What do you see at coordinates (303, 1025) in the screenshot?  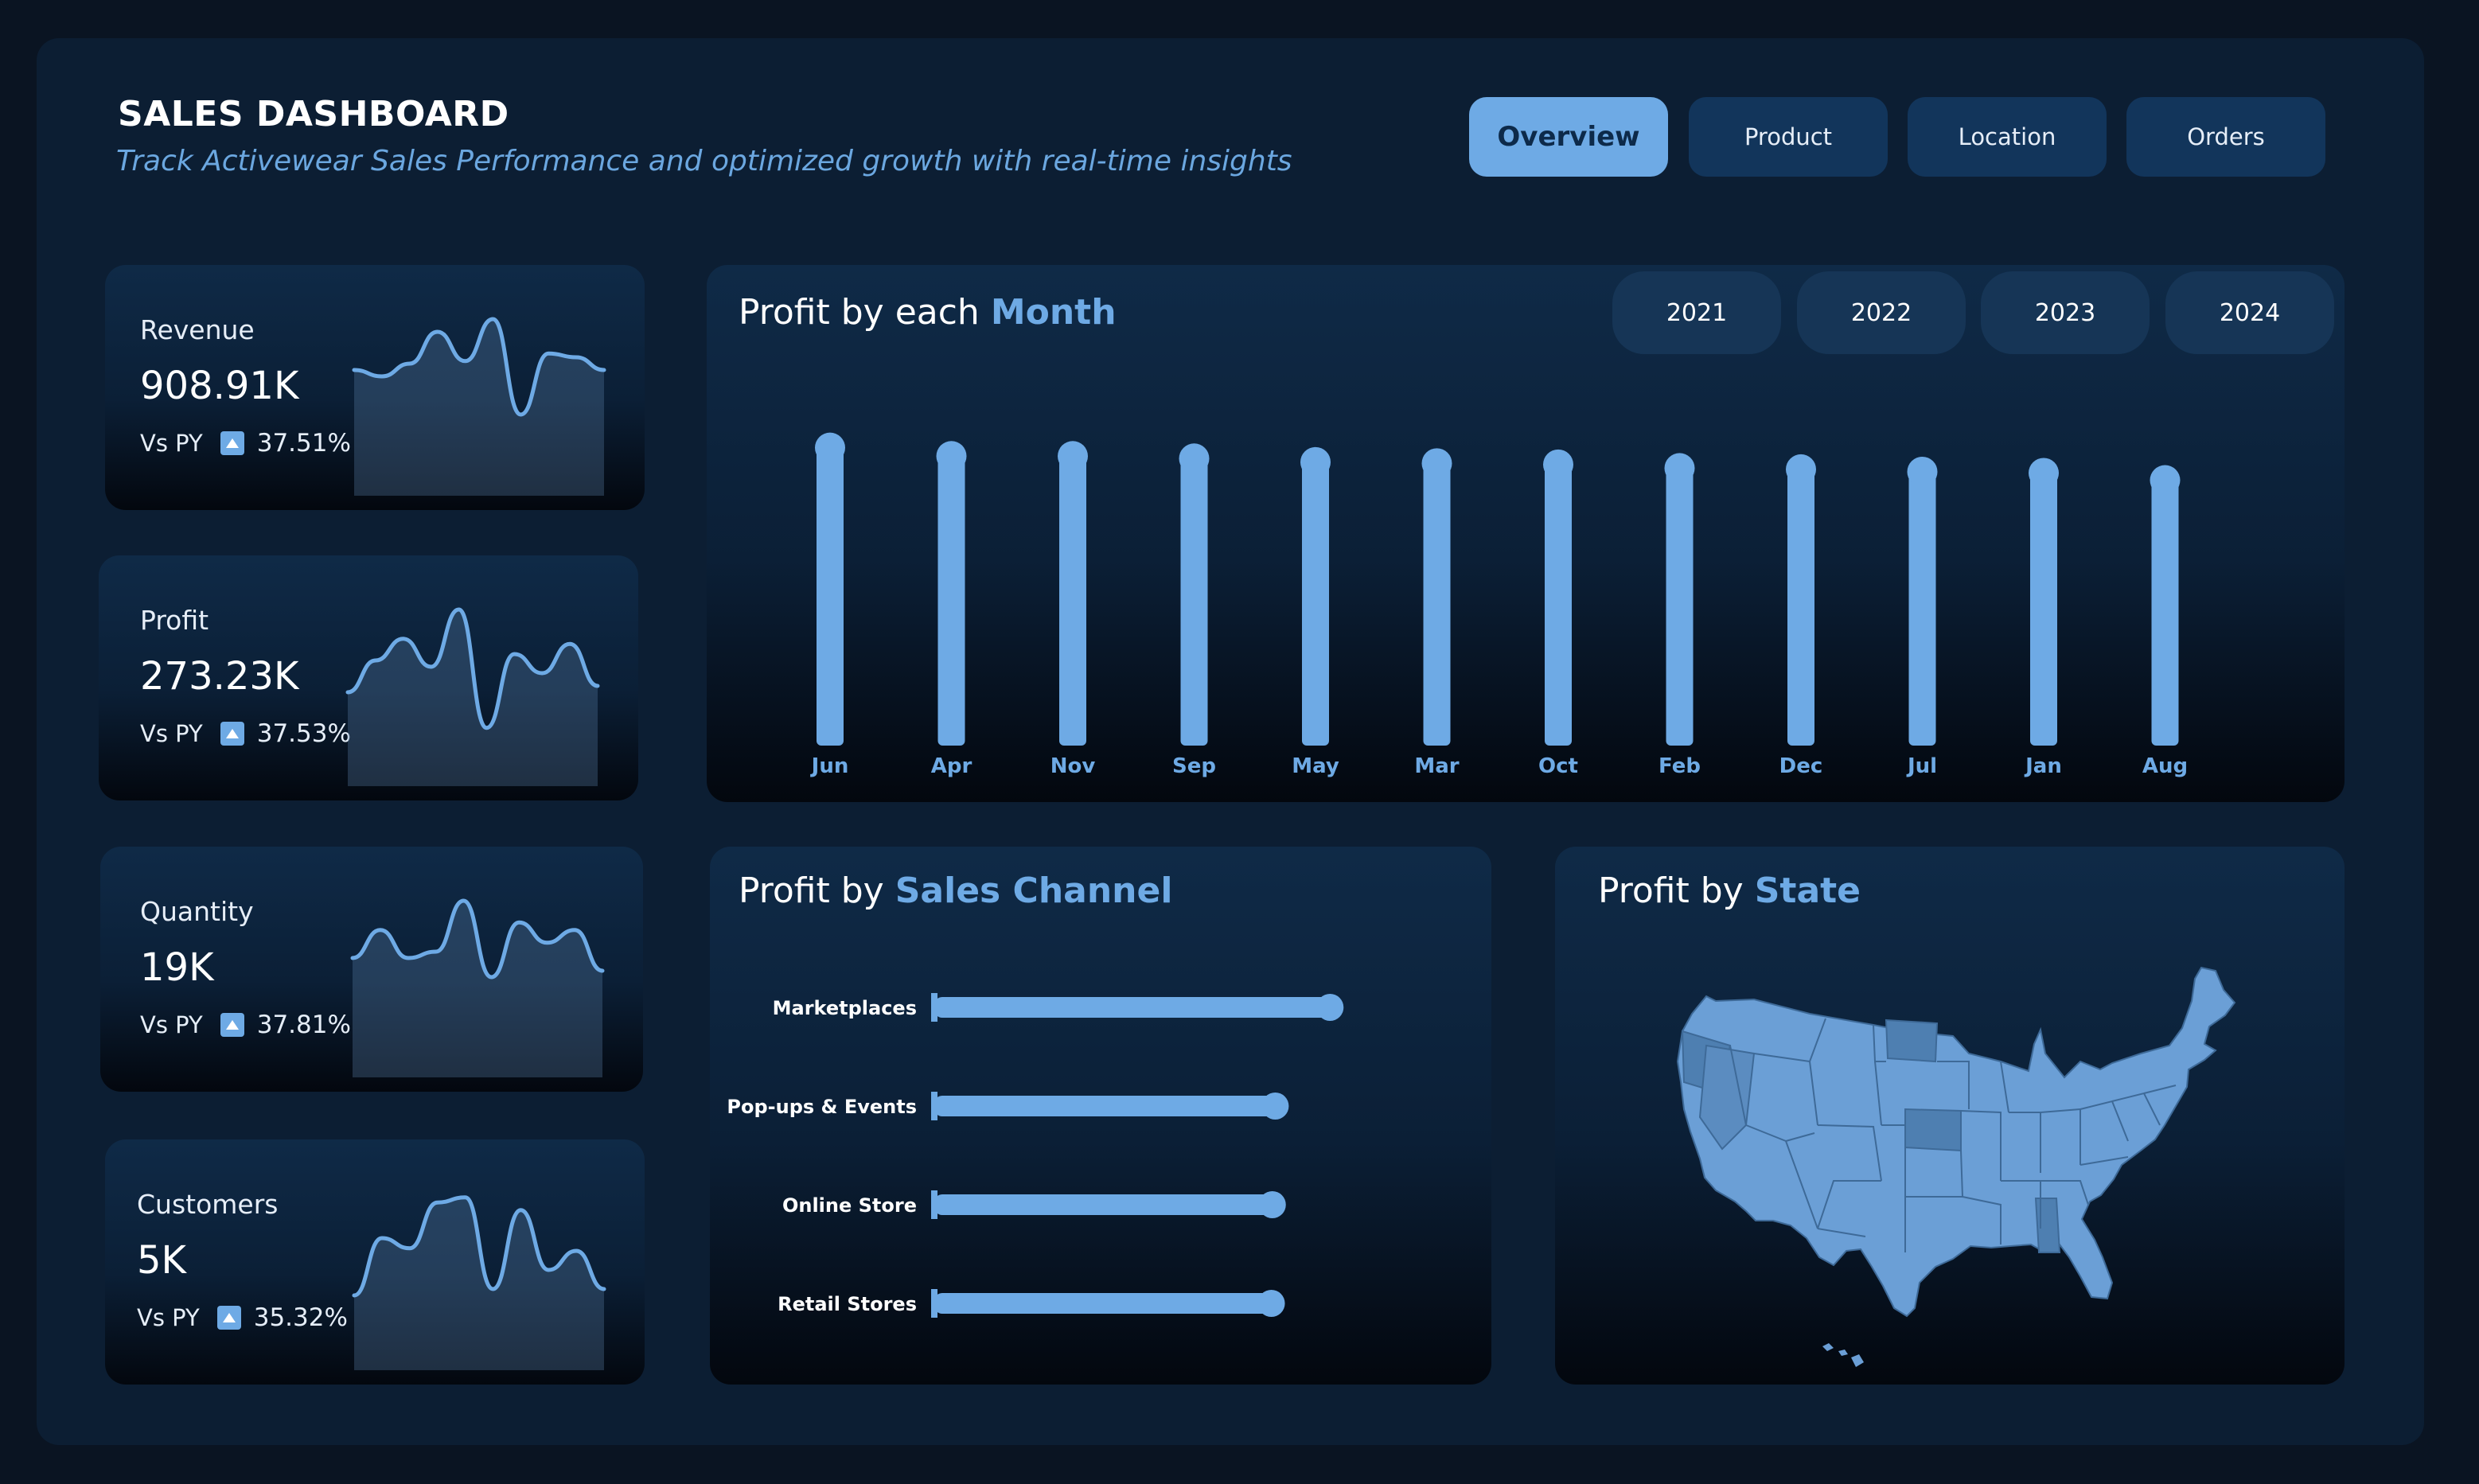 I see `kpi-change: 37.81%` at bounding box center [303, 1025].